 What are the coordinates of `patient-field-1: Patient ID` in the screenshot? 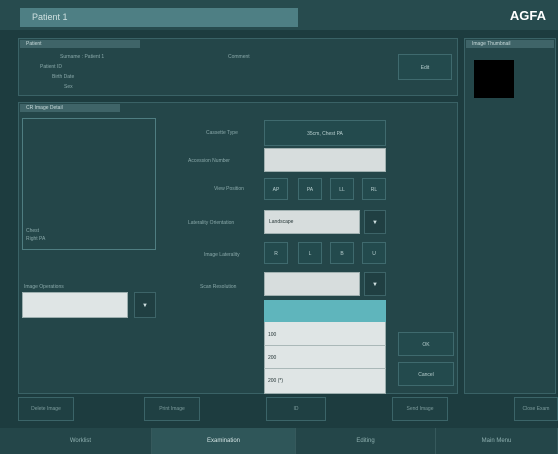 It's located at (51, 67).